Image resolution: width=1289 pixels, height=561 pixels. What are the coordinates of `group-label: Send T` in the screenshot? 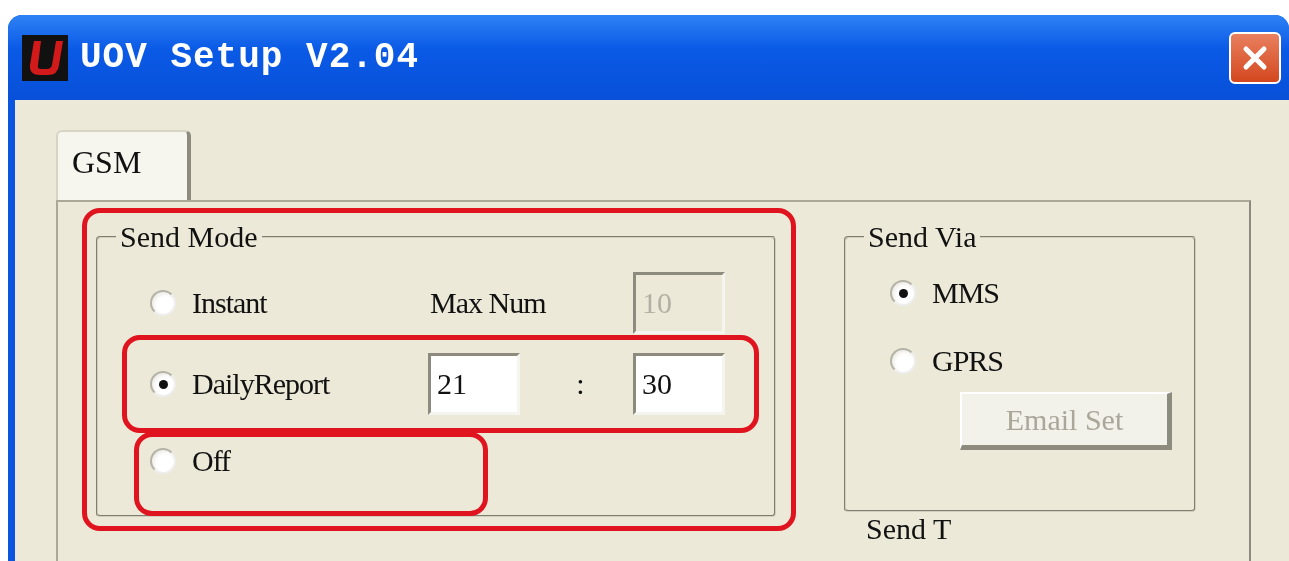 It's located at (909, 529).